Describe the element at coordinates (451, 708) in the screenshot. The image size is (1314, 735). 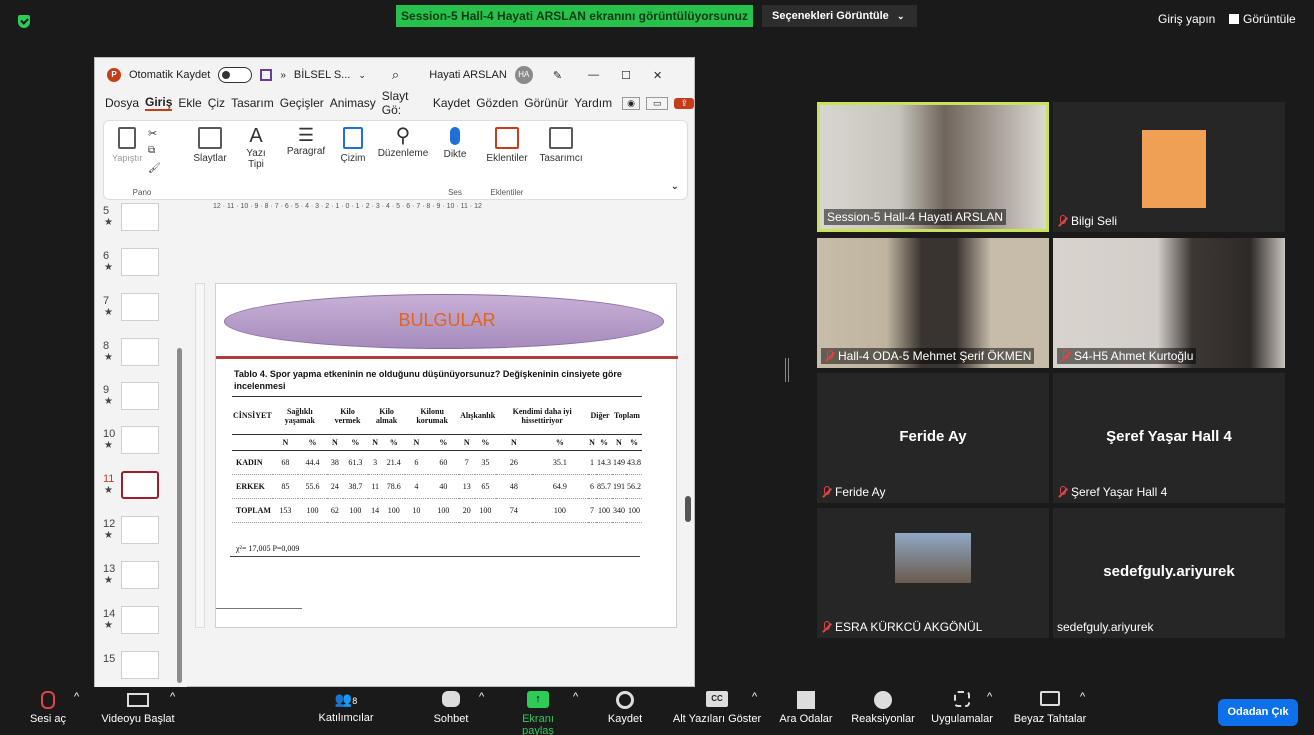
I see `chat-button: Sohbet` at that location.